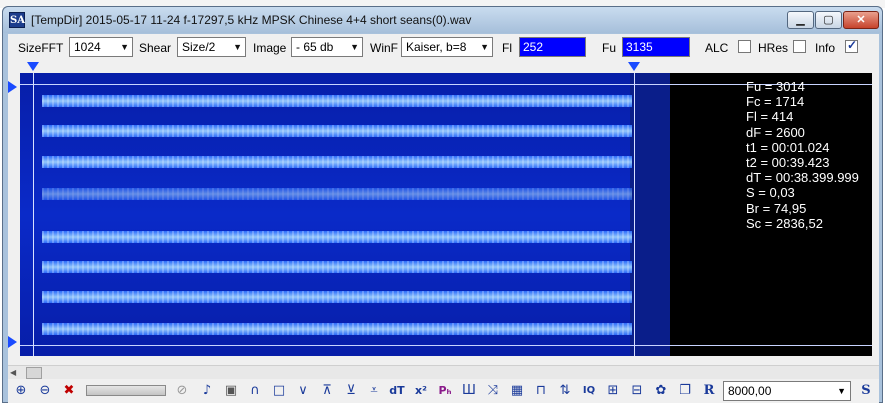  Describe the element at coordinates (685, 391) in the screenshot. I see `copy-icon: ❐` at that location.